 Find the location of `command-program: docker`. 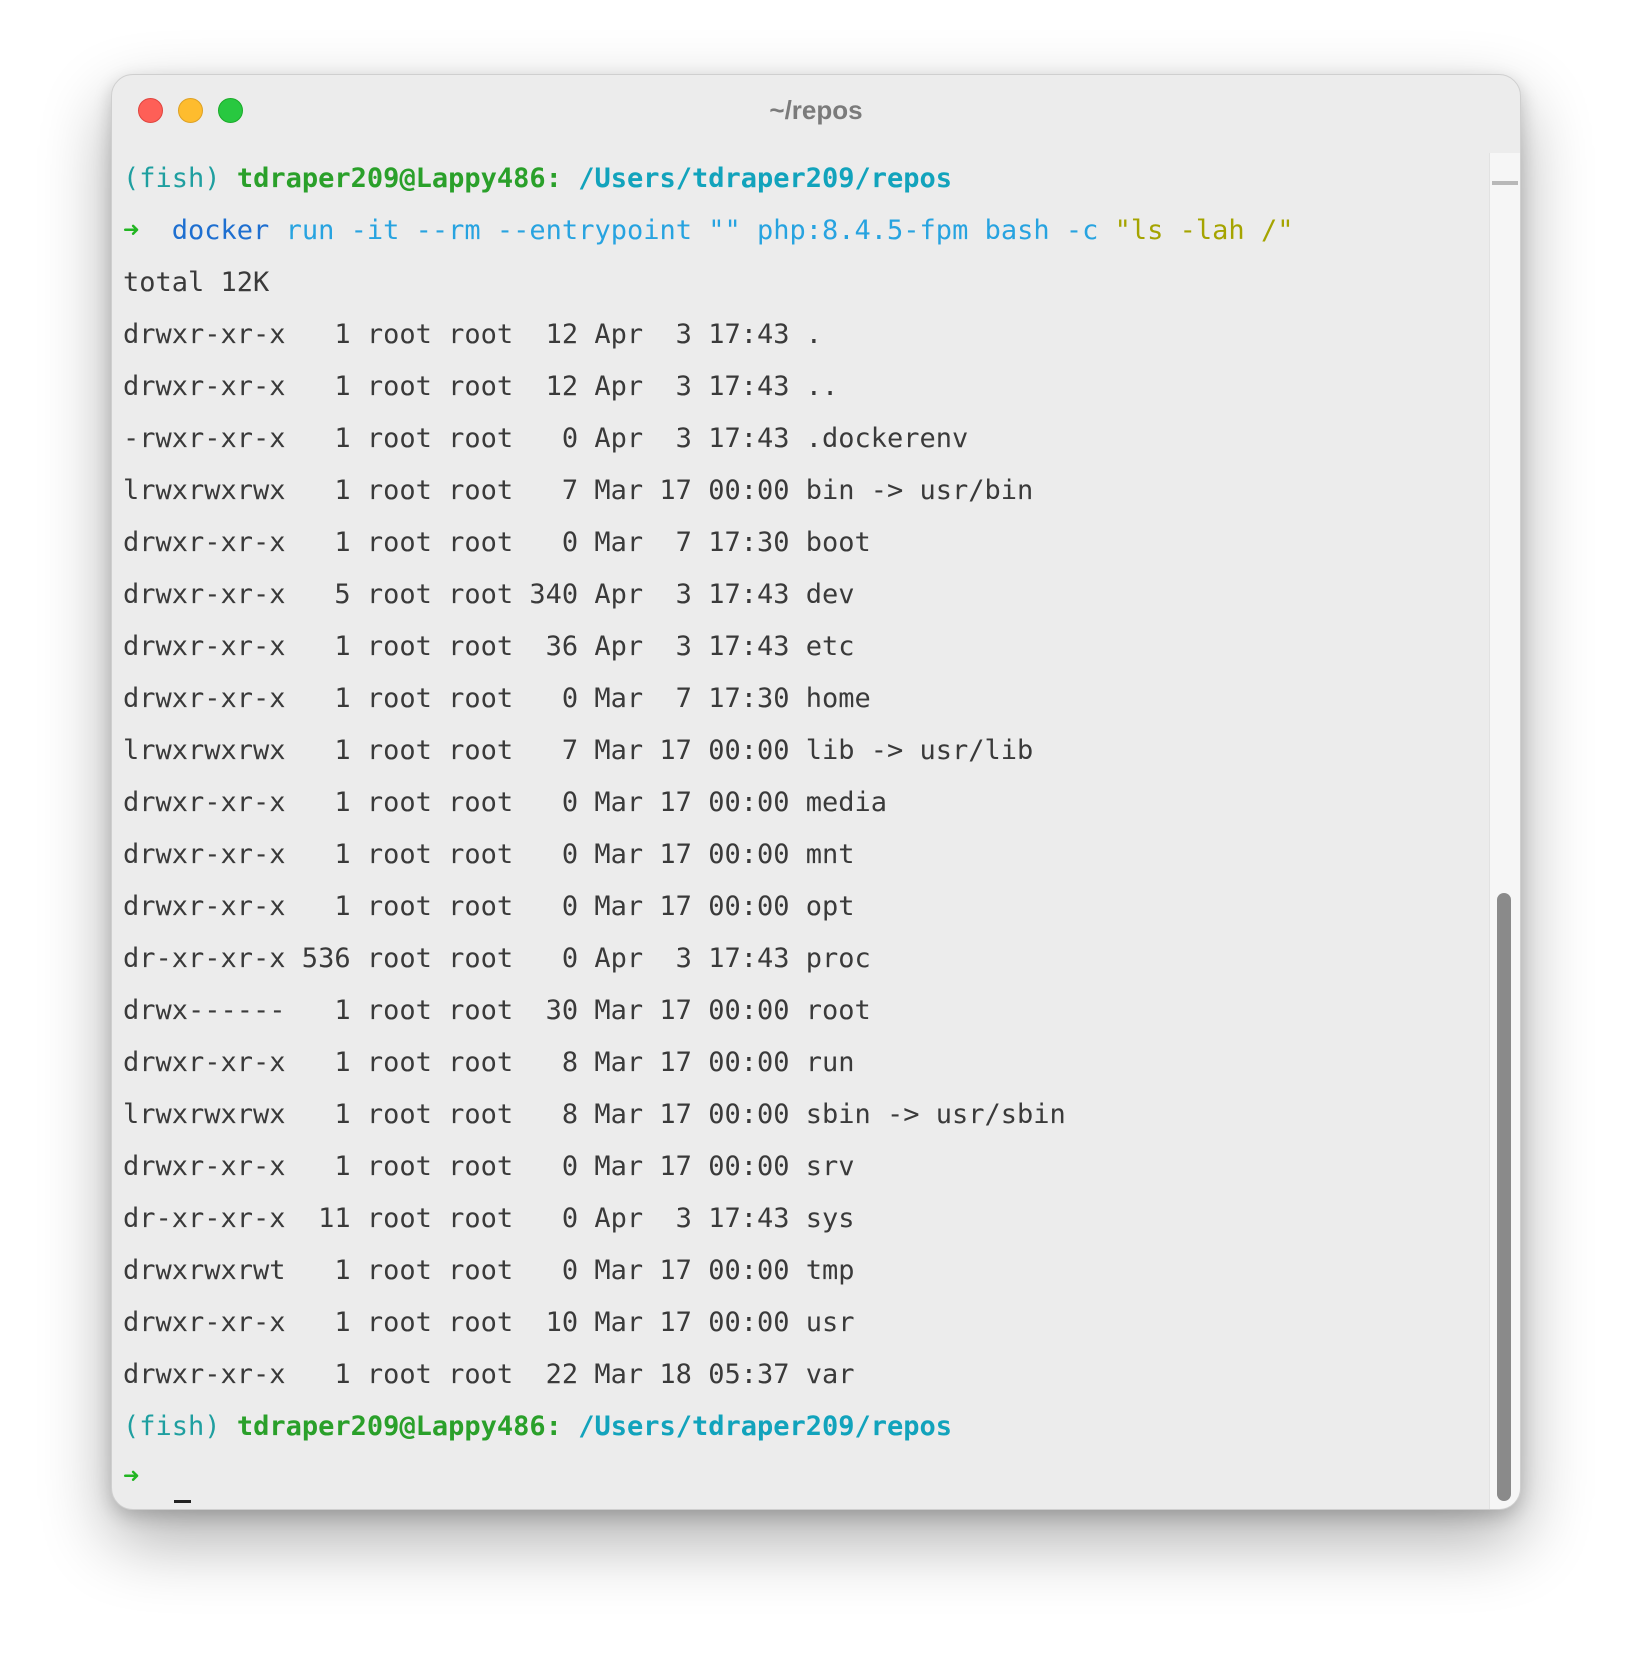

command-program: docker is located at coordinates (220, 230).